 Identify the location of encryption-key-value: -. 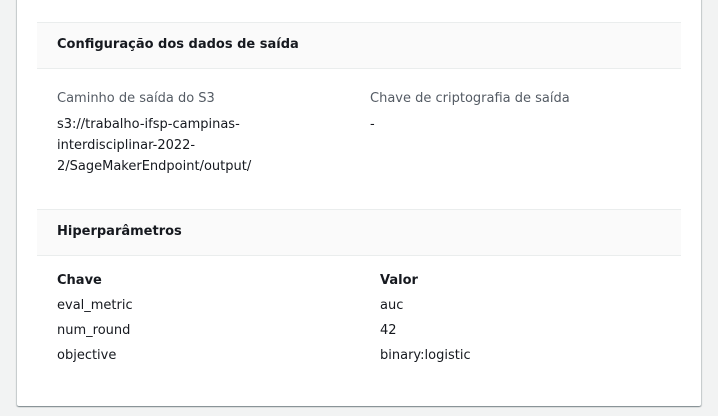
(372, 124).